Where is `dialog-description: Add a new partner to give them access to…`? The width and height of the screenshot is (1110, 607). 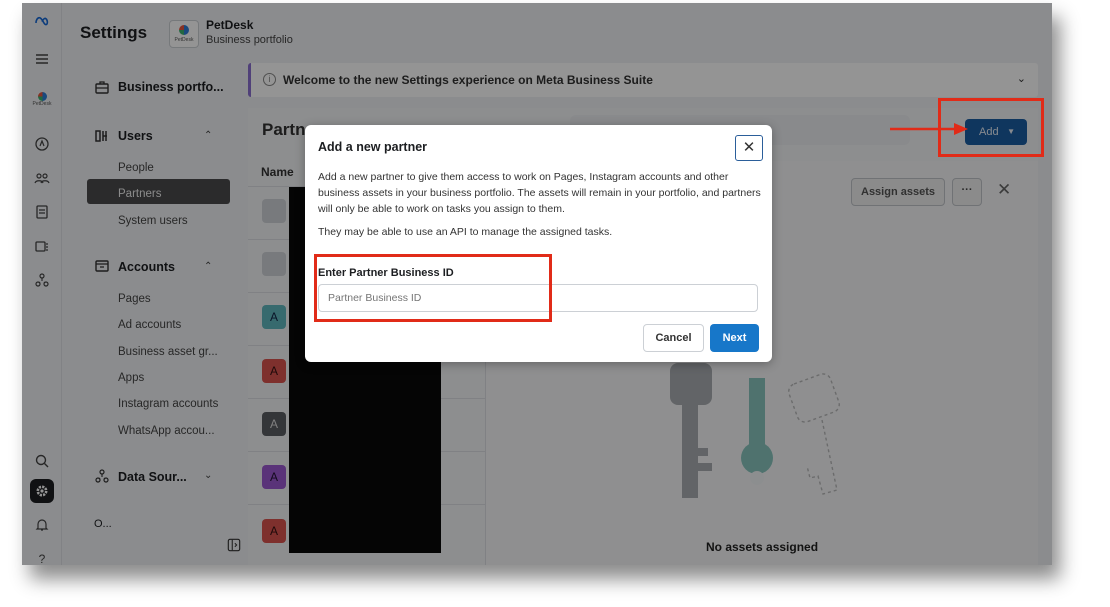
dialog-description: Add a new partner to give them access to… is located at coordinates (539, 193).